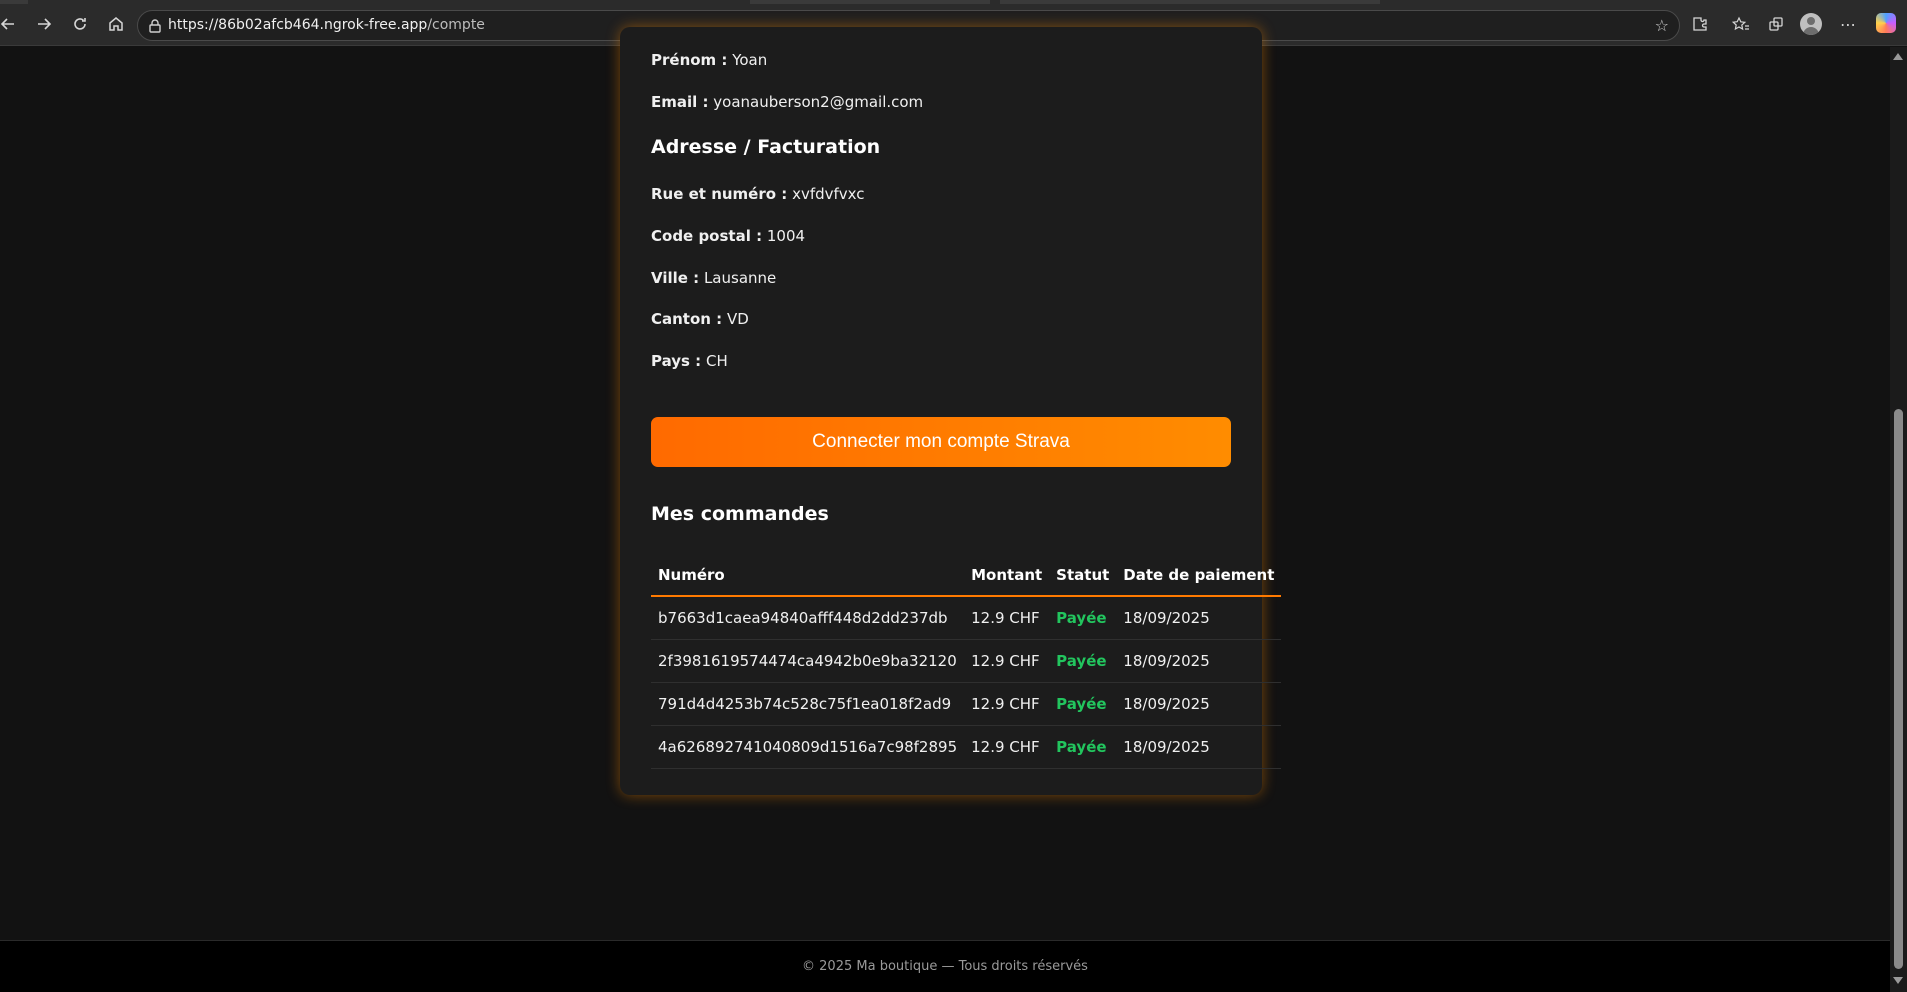 This screenshot has height=992, width=1907. What do you see at coordinates (456, 25) in the screenshot?
I see `url-path: /compte` at bounding box center [456, 25].